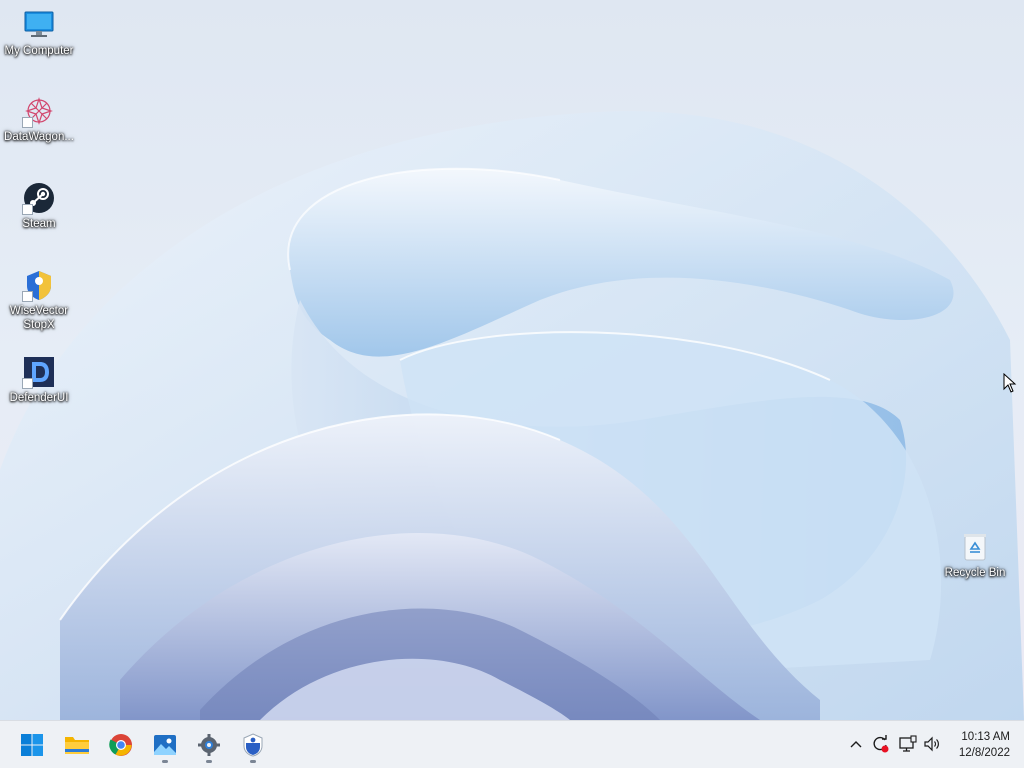  I want to click on desktop-icon-label: My Computer, so click(39, 51).